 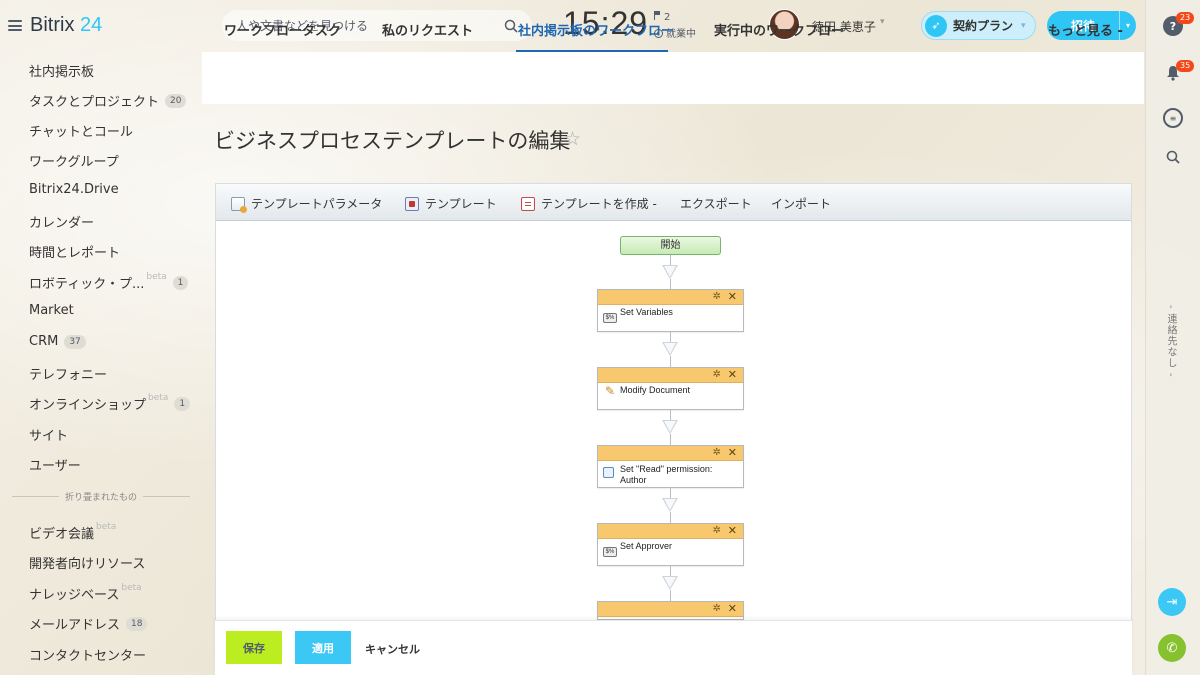 What do you see at coordinates (646, 546) in the screenshot?
I see `activity-label: Set Approver` at bounding box center [646, 546].